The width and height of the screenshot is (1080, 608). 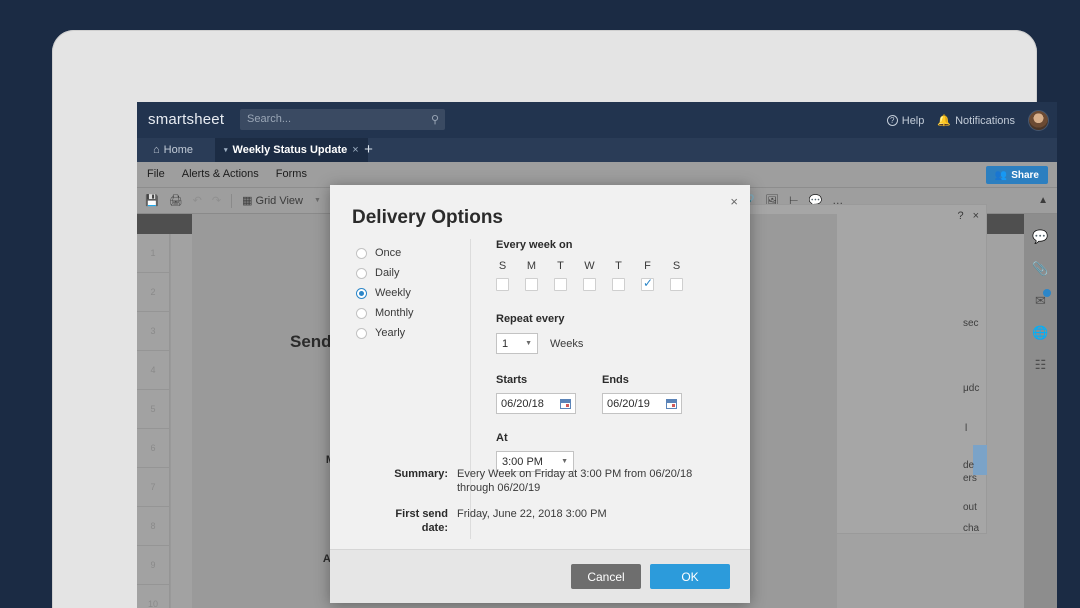 I want to click on tab-home: ⌂ Home, so click(x=173, y=150).